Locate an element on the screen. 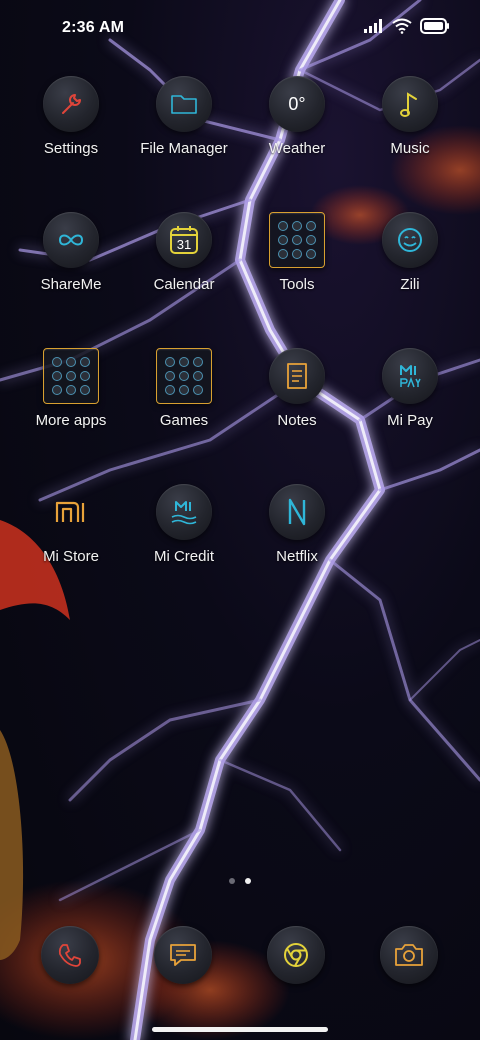 The height and width of the screenshot is (1040, 480). mi-pay-icon is located at coordinates (410, 376).